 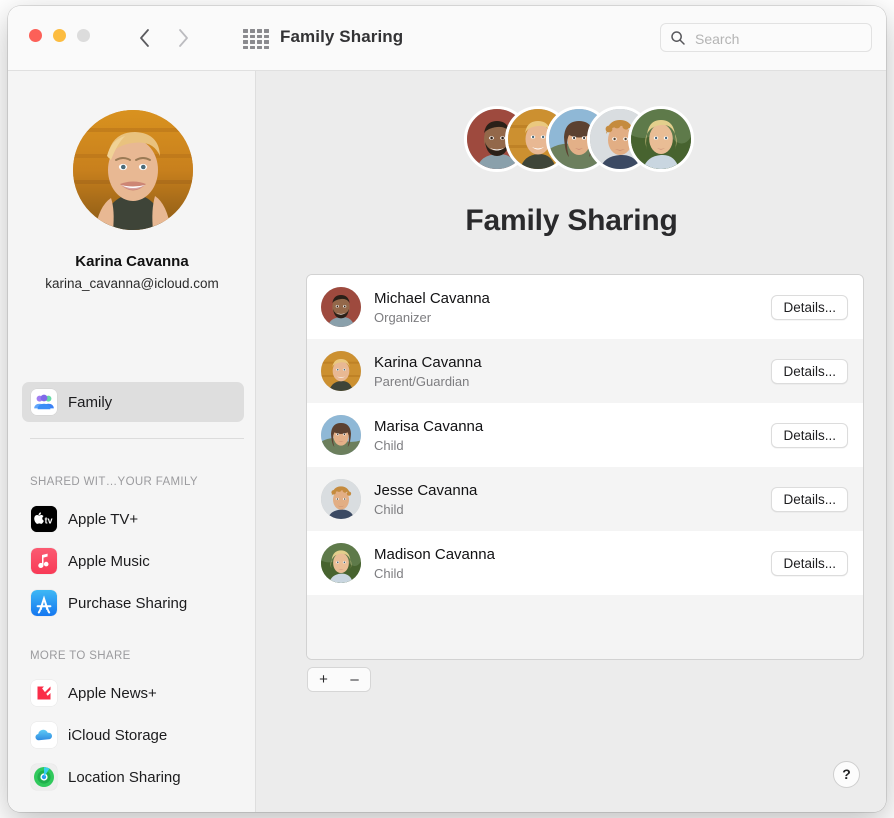 I want to click on sidebar-item-apple-tv-plus: tv Apple TV+, so click(x=133, y=519).